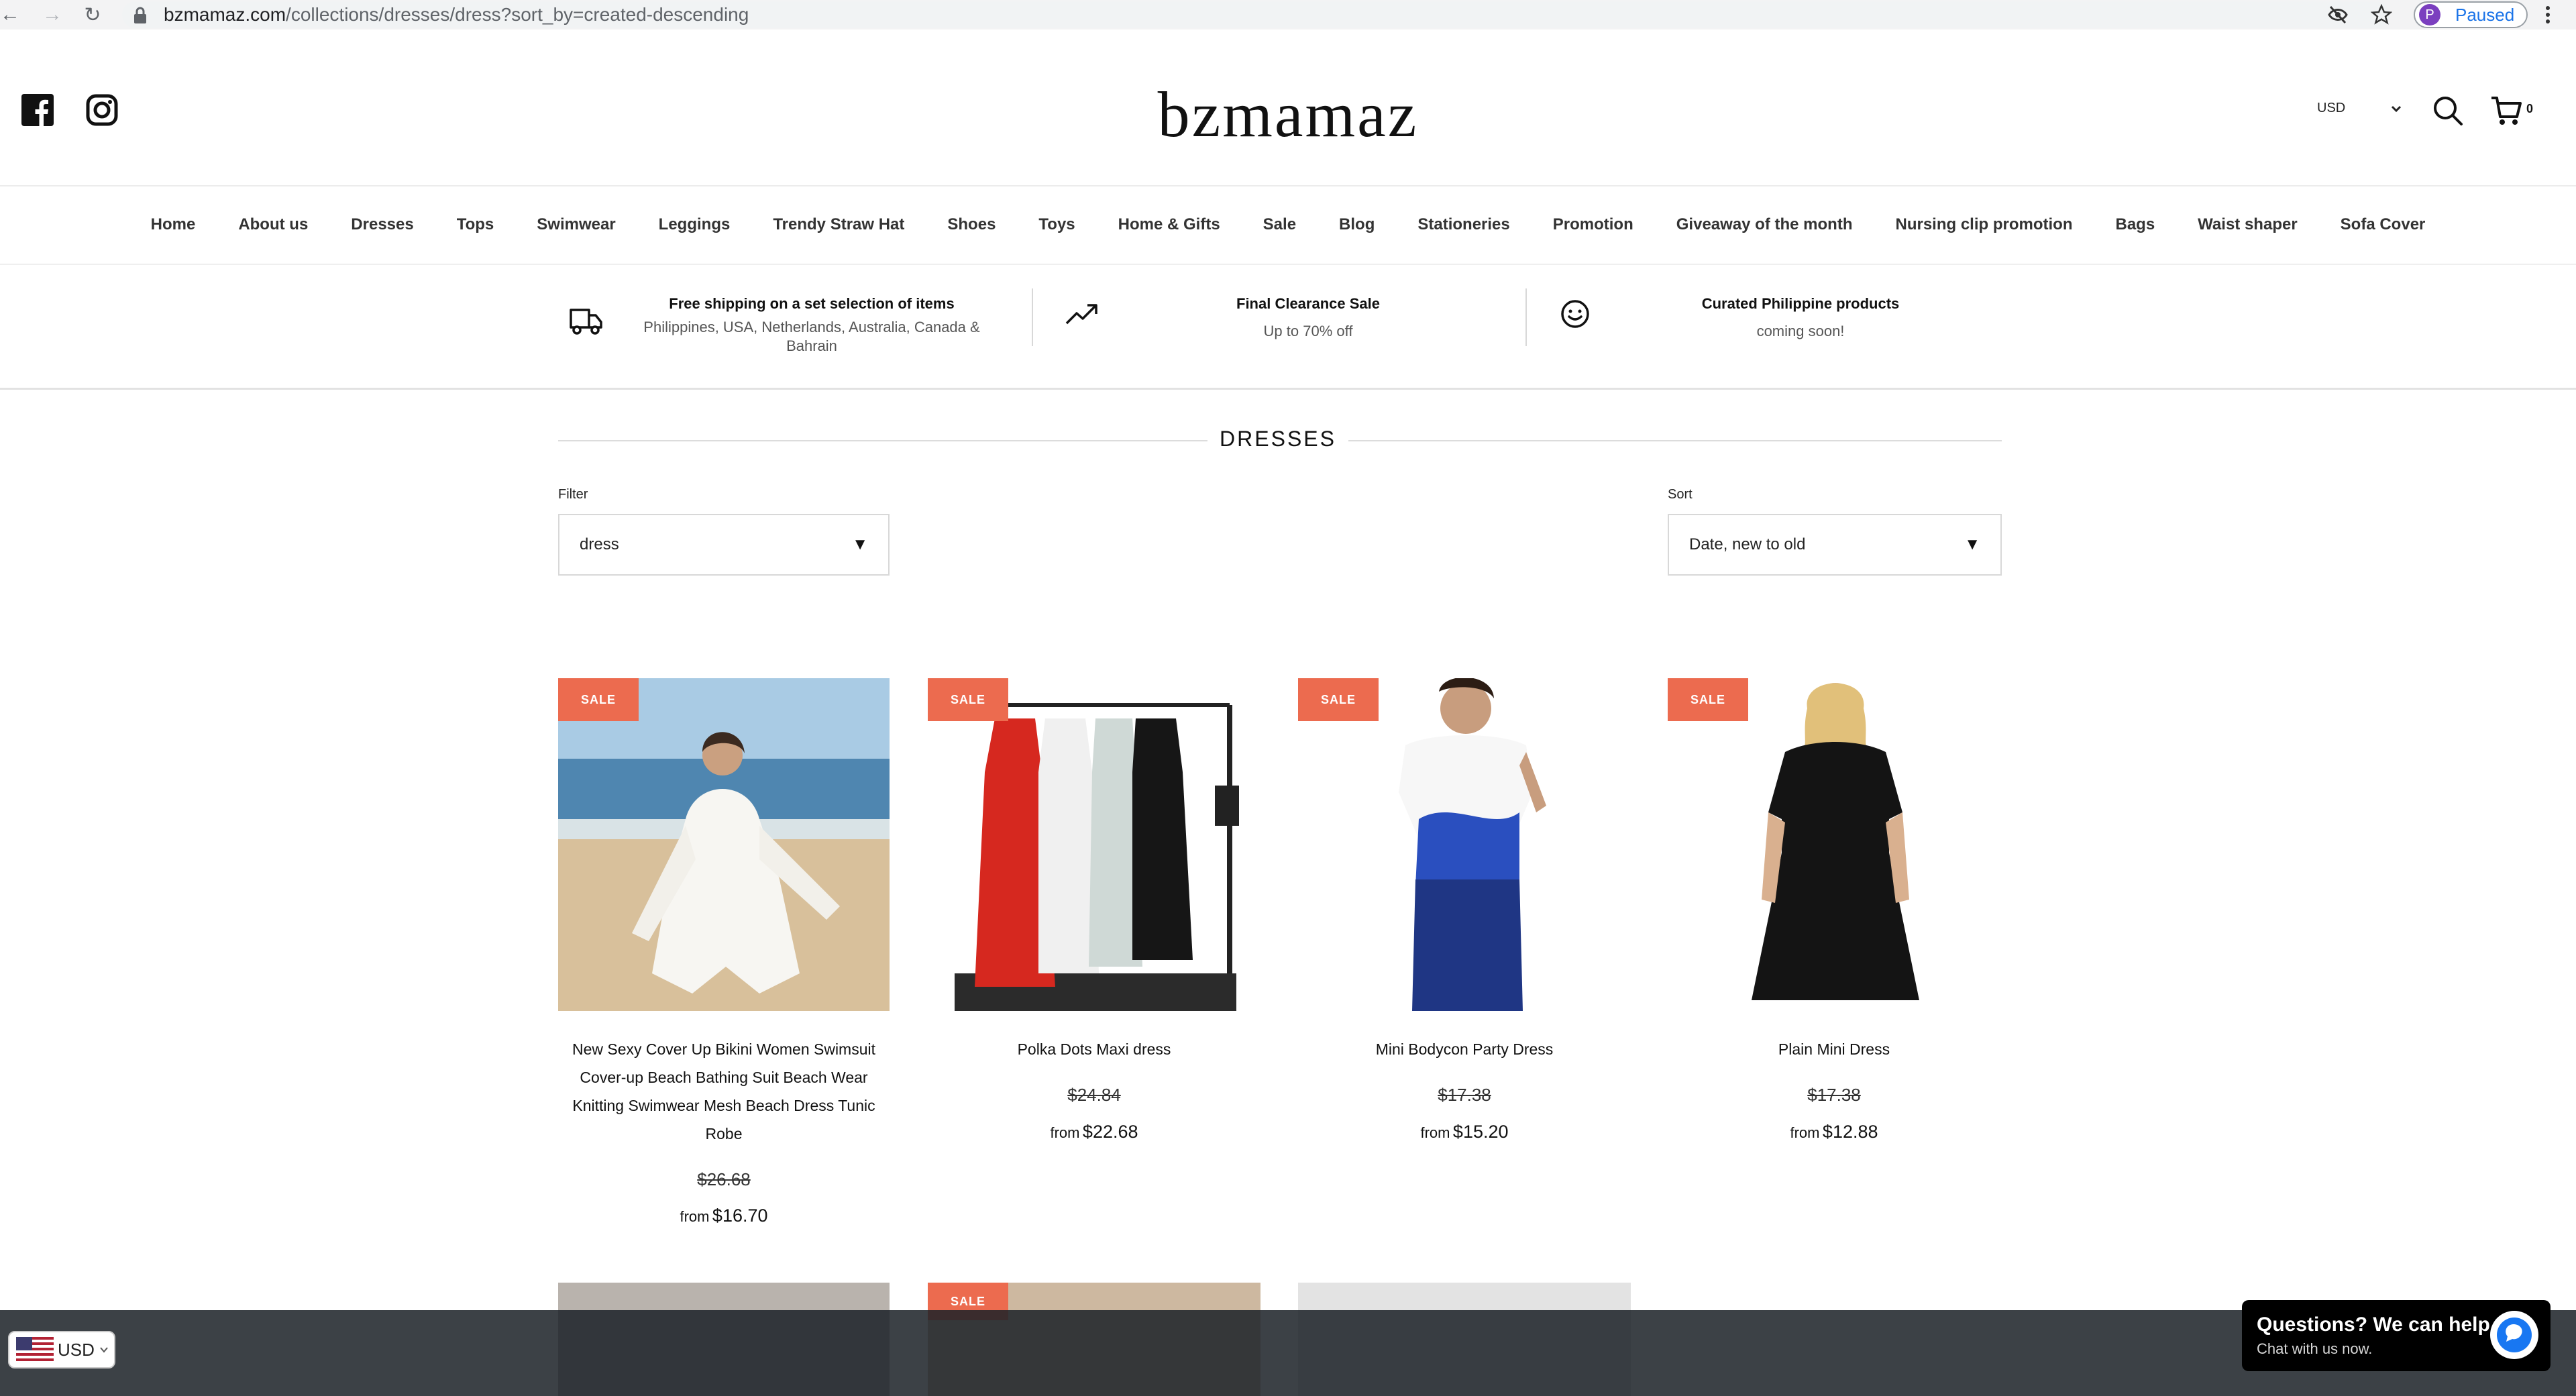  Describe the element at coordinates (1308, 303) in the screenshot. I see `feature-title: Final Clearance Sale` at that location.